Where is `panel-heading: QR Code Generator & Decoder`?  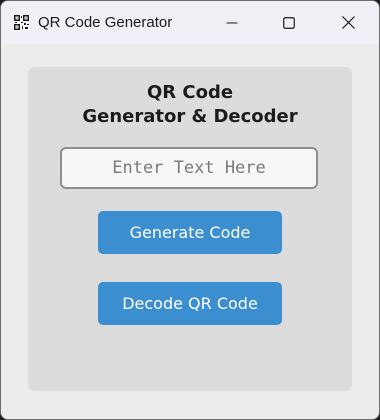
panel-heading: QR Code Generator & Decoder is located at coordinates (190, 105).